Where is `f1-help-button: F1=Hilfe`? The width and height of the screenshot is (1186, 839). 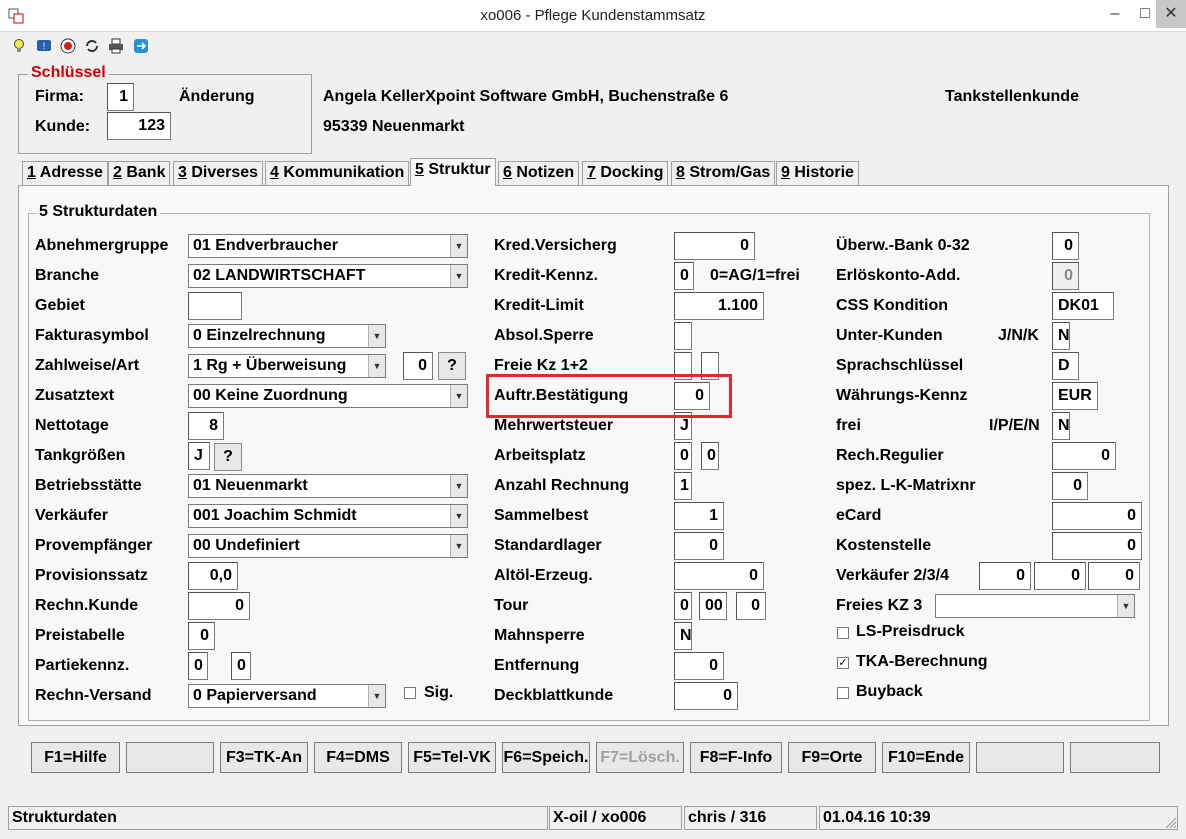
f1-help-button: F1=Hilfe is located at coordinates (75, 757).